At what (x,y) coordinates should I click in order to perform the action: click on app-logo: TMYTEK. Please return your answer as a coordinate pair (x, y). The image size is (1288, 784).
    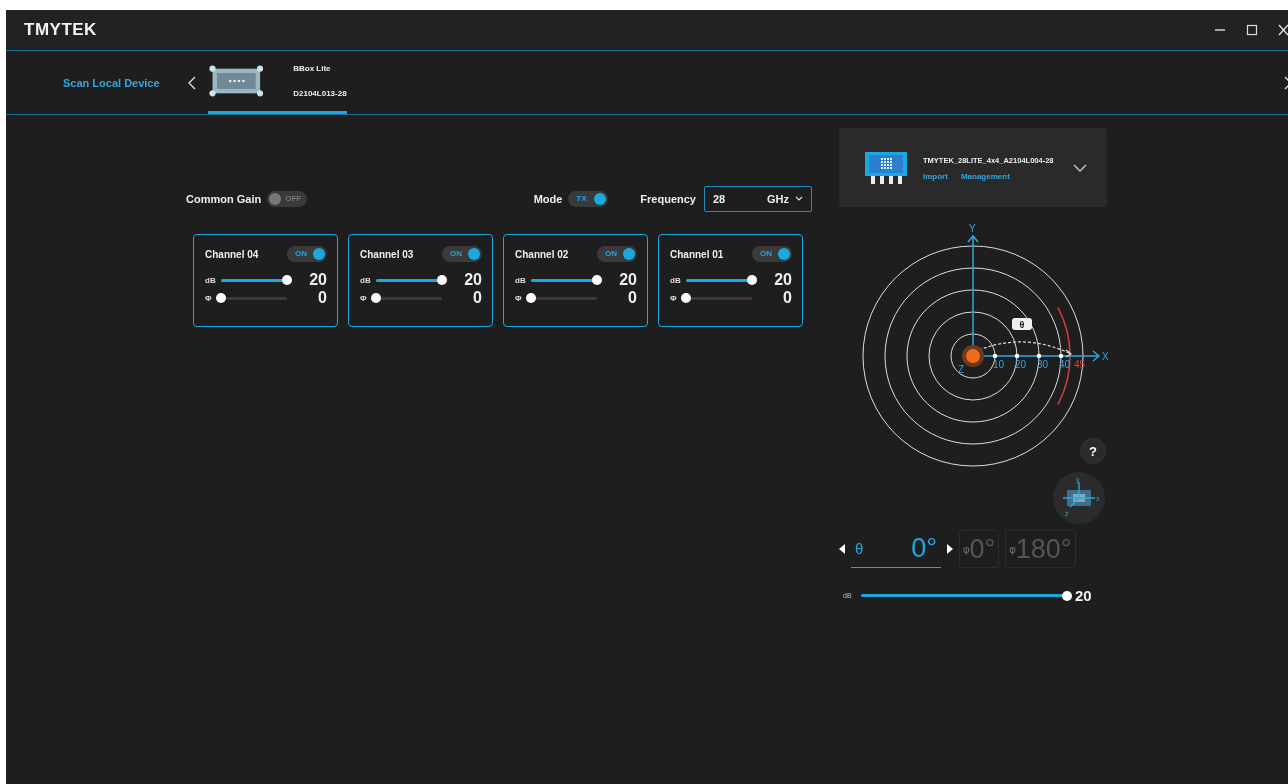
    Looking at the image, I should click on (60, 30).